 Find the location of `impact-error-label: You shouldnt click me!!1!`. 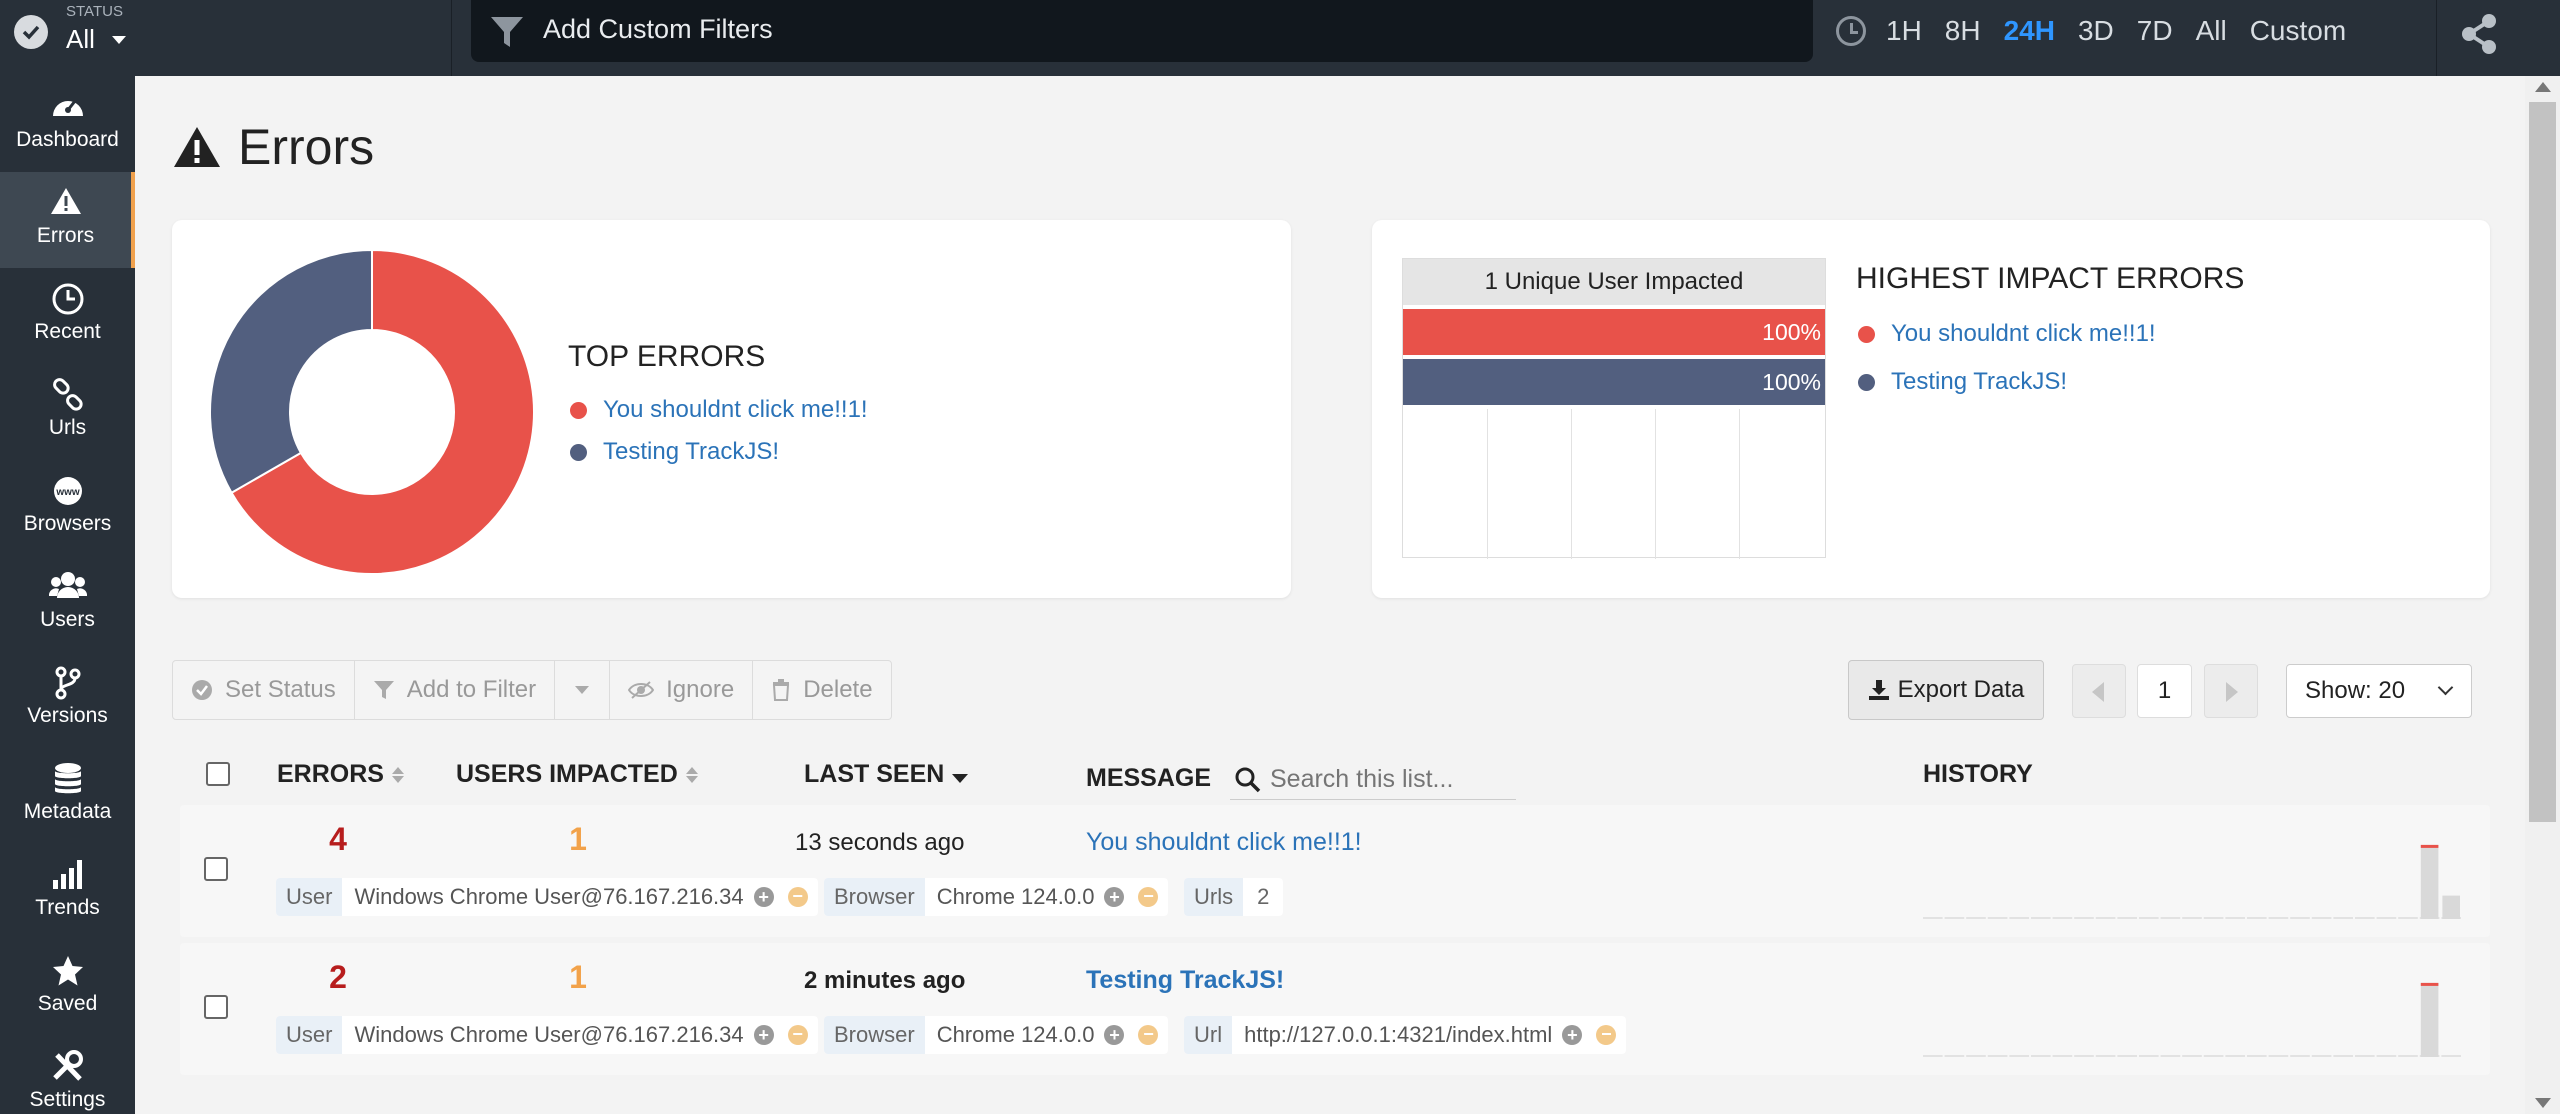

impact-error-label: You shouldnt click me!!1! is located at coordinates (2023, 333).